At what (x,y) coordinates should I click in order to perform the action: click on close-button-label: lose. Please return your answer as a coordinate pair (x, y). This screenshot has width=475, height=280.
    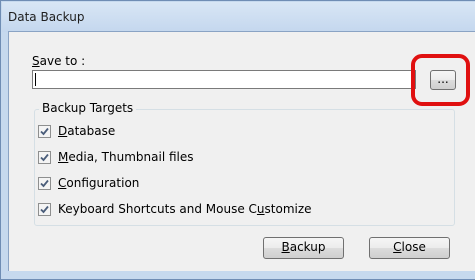
    Looking at the image, I should click on (413, 247).